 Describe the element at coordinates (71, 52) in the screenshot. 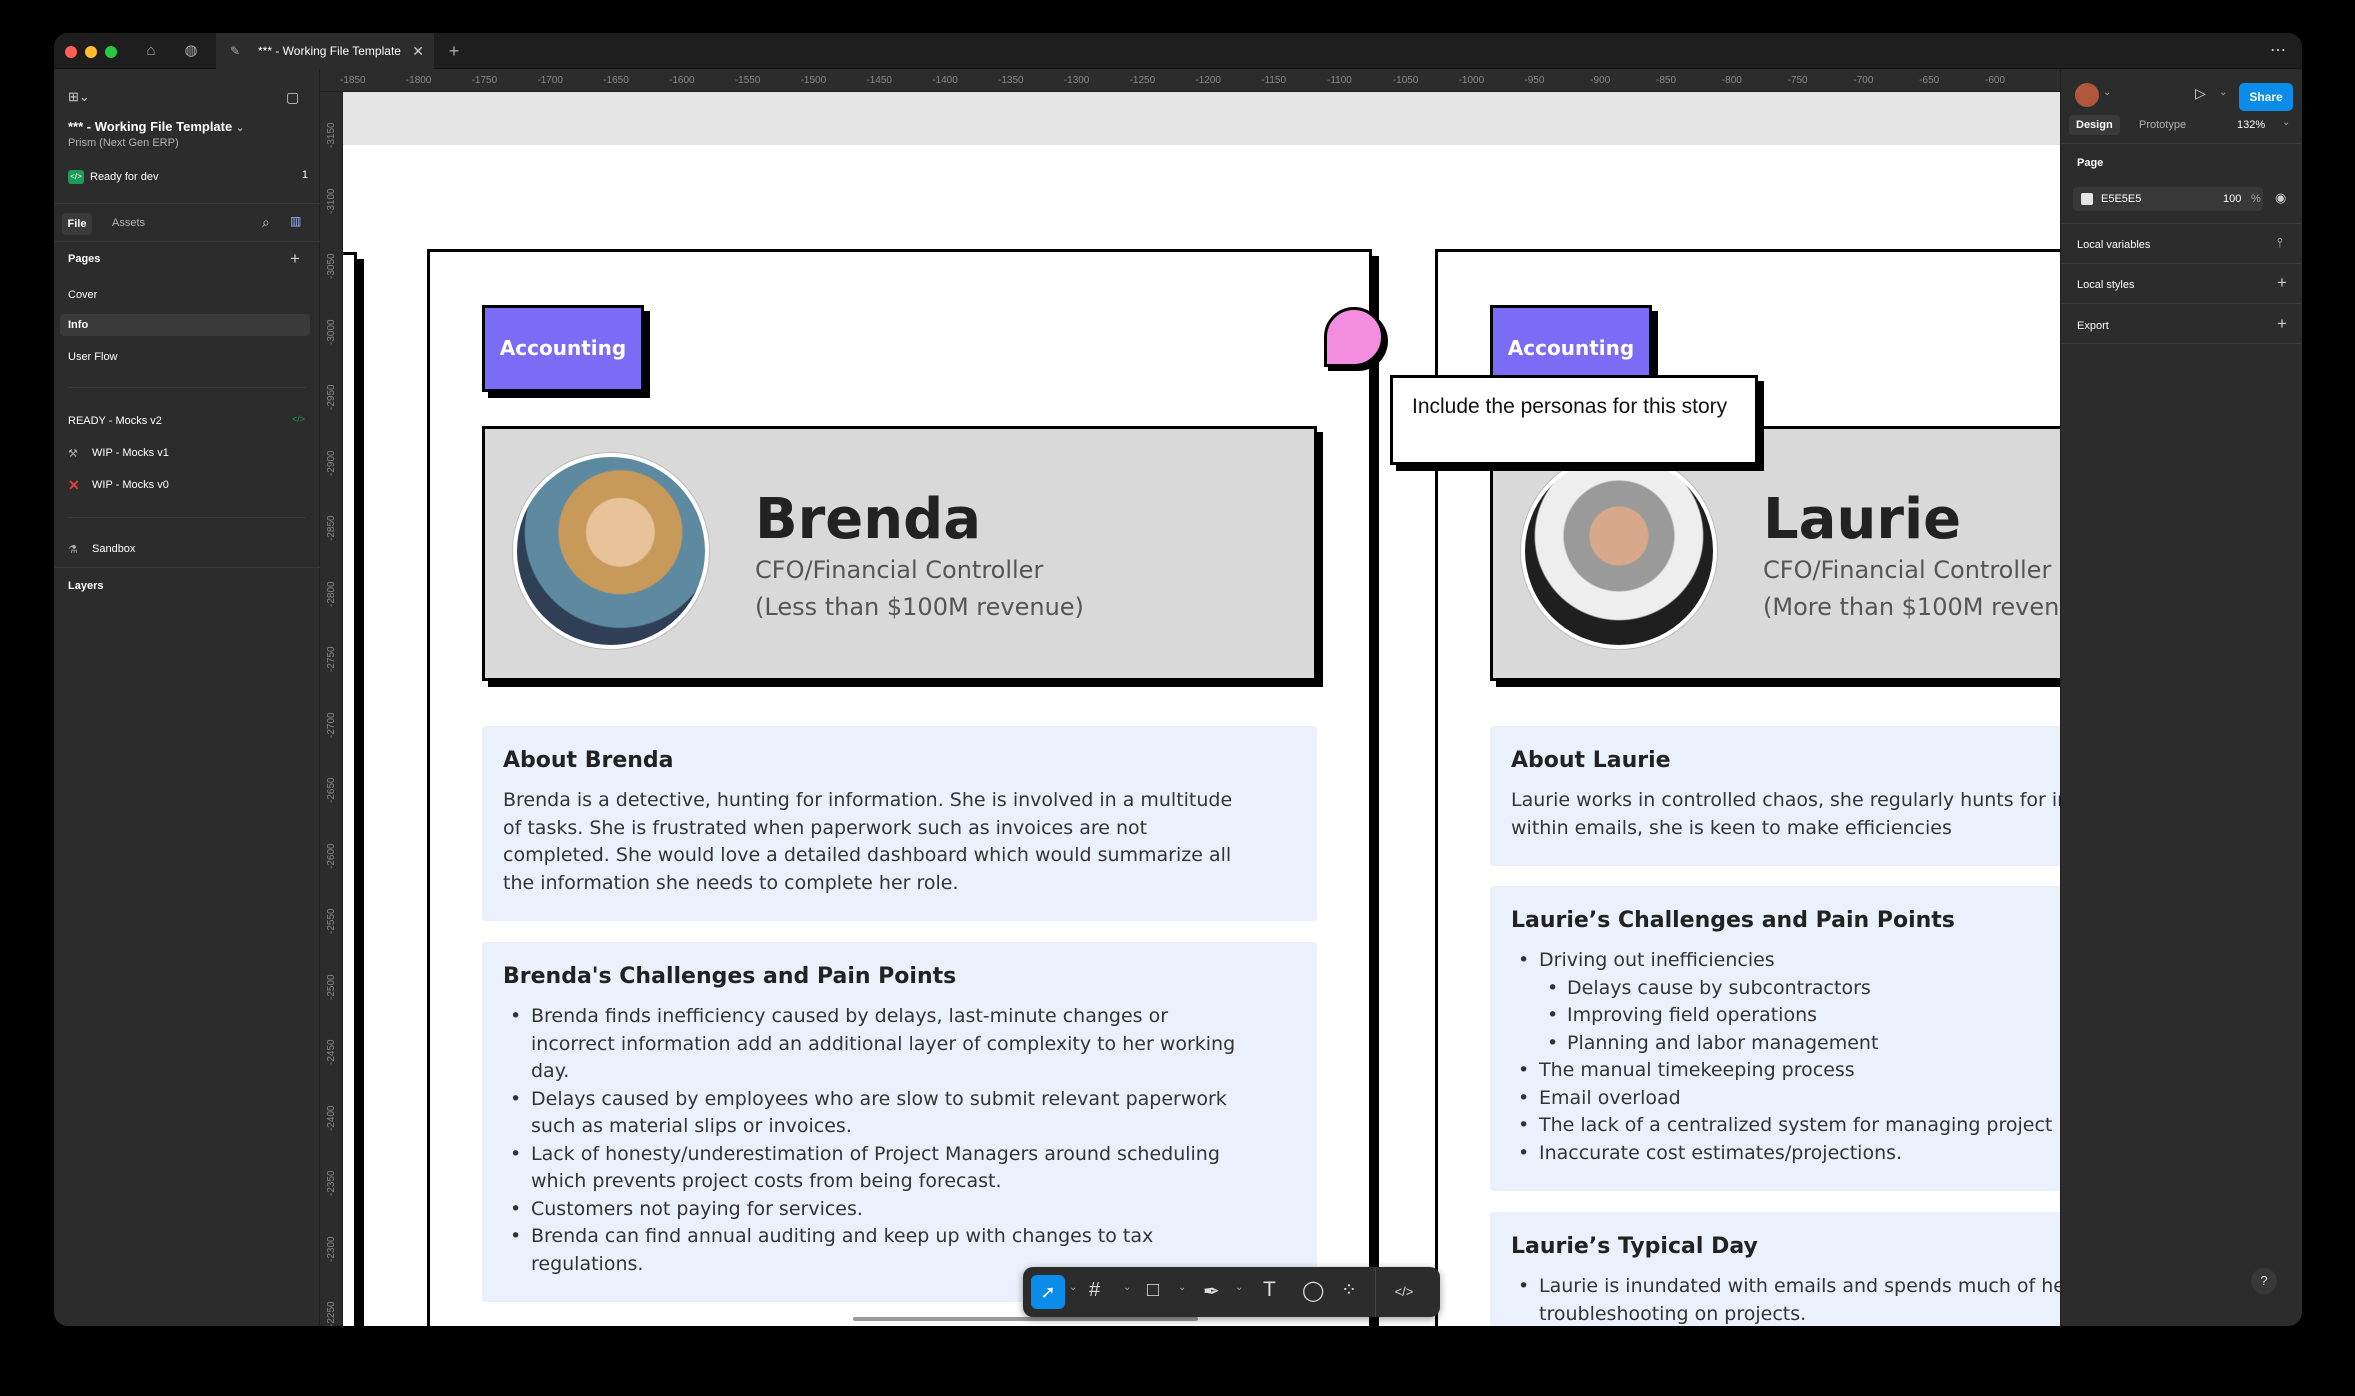

I see `close-window-button` at that location.